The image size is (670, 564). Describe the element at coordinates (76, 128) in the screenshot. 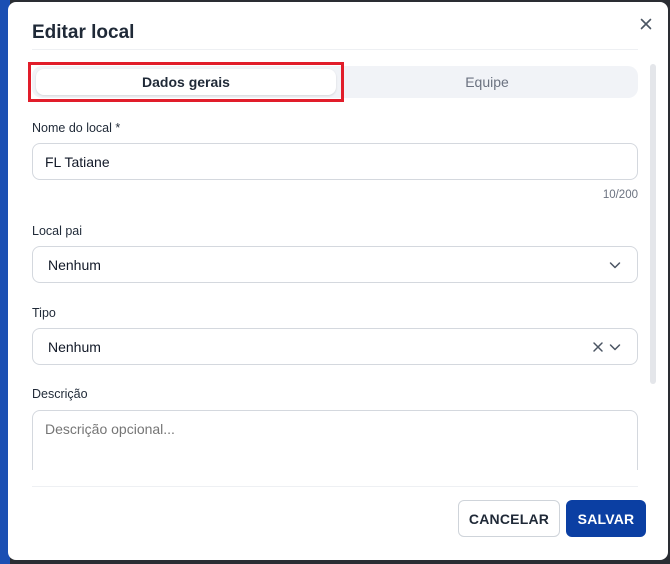

I see `name-field-label: Nome do local *` at that location.